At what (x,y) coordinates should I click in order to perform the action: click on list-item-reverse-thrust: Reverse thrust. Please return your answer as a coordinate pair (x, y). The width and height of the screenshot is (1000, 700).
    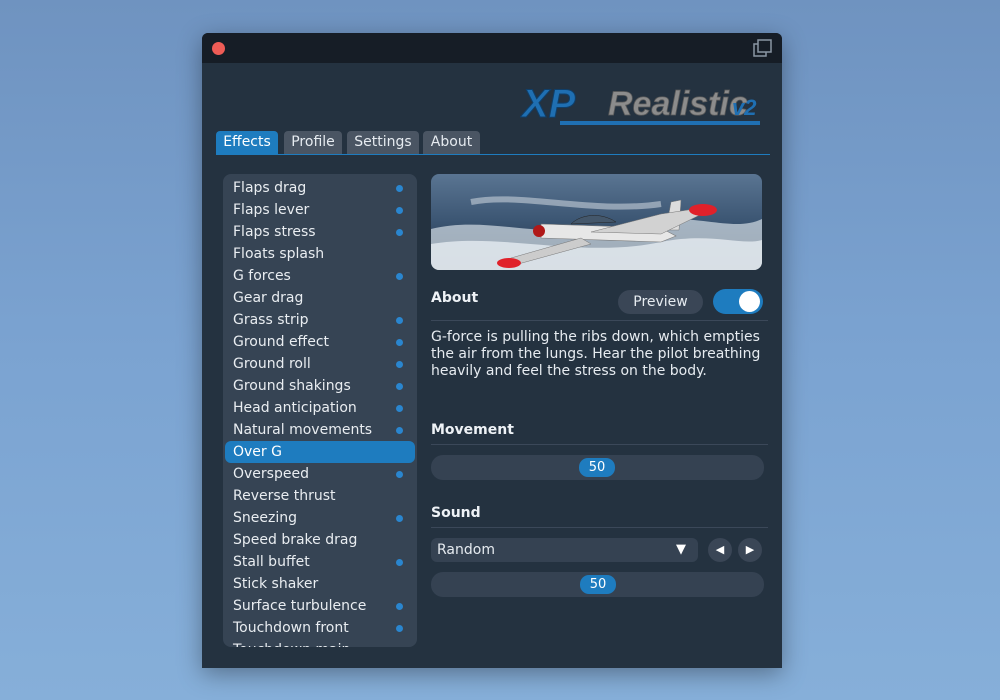
    Looking at the image, I should click on (320, 496).